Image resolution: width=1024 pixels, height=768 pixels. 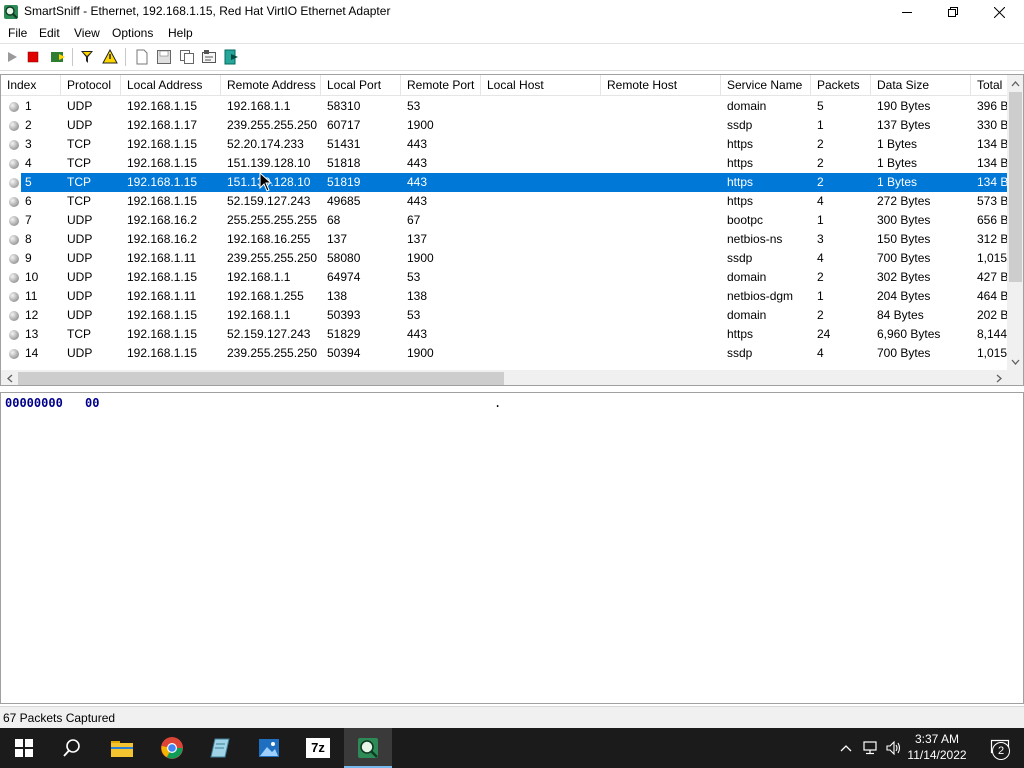 What do you see at coordinates (937, 747) in the screenshot?
I see `taskbar-clock: 3:37 AM 11/14/2022` at bounding box center [937, 747].